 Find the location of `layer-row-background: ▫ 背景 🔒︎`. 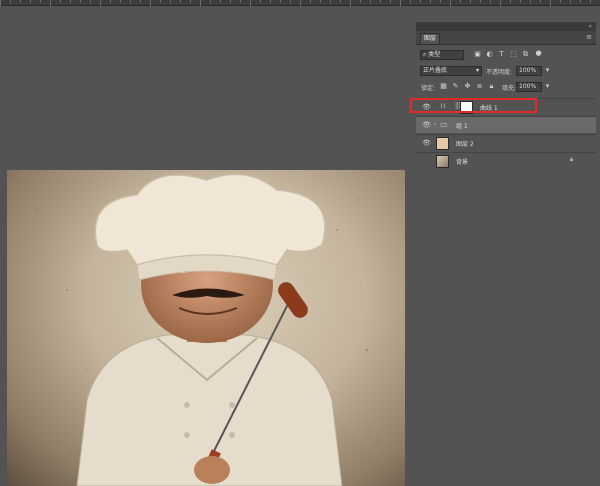

layer-row-background: ▫ 背景 🔒︎ is located at coordinates (506, 160).